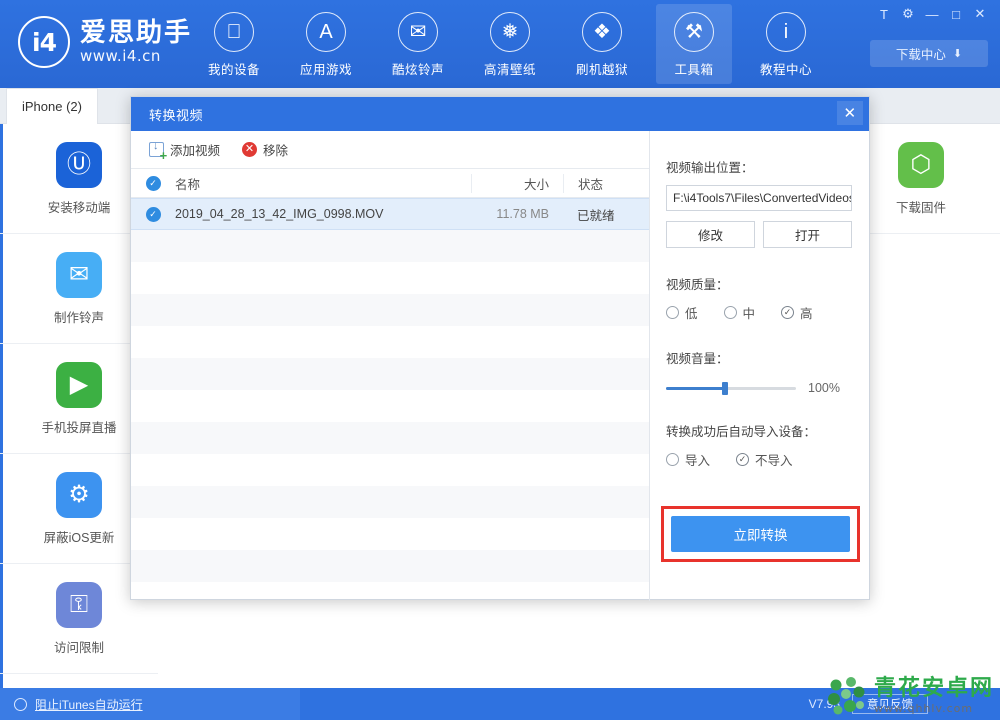 The image size is (1000, 720). Describe the element at coordinates (418, 32) in the screenshot. I see `bell-icon: ✉` at that location.